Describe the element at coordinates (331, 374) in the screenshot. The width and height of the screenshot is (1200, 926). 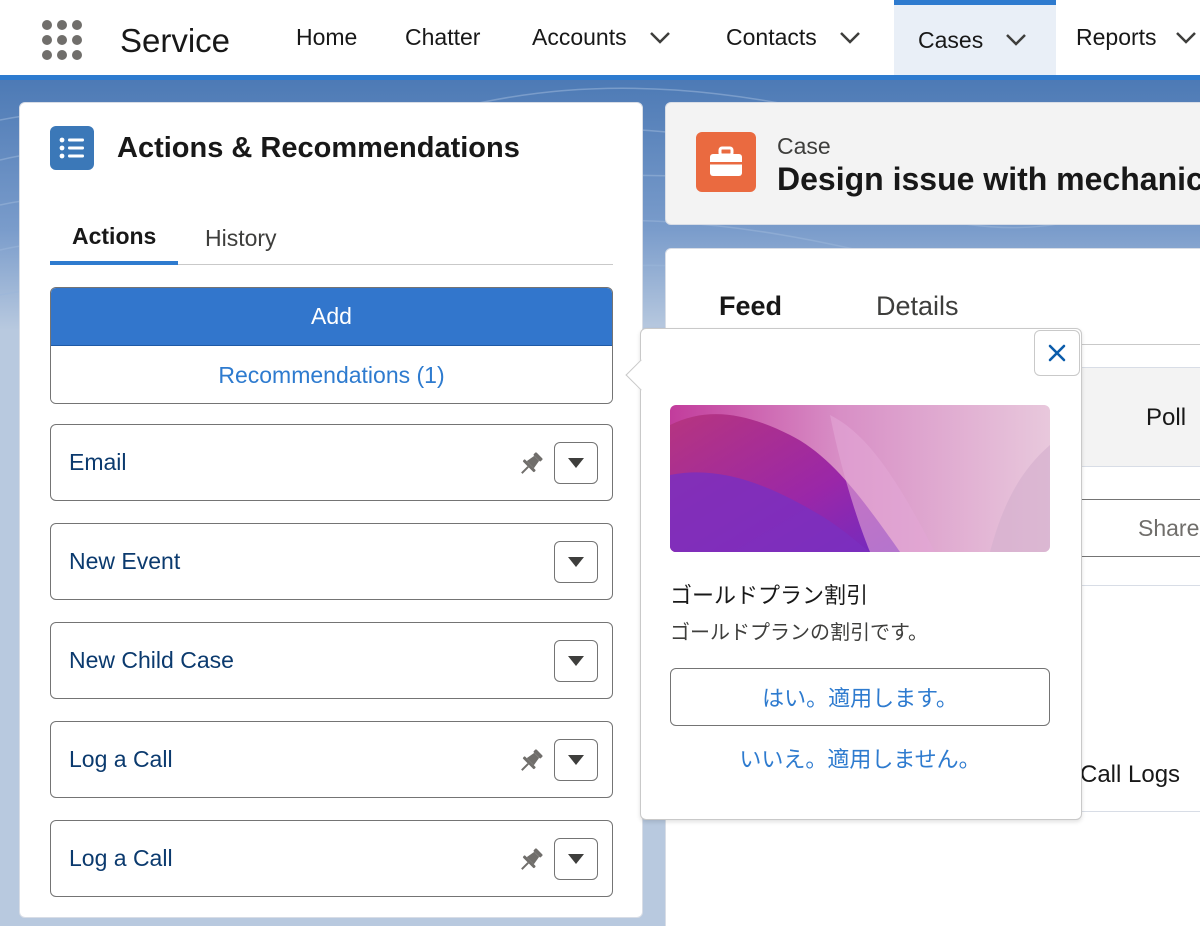
I see `recommendations-button: Recommendations (1)` at that location.